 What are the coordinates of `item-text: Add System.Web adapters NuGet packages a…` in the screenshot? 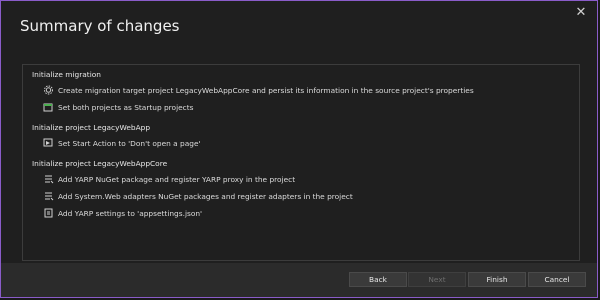 It's located at (205, 196).